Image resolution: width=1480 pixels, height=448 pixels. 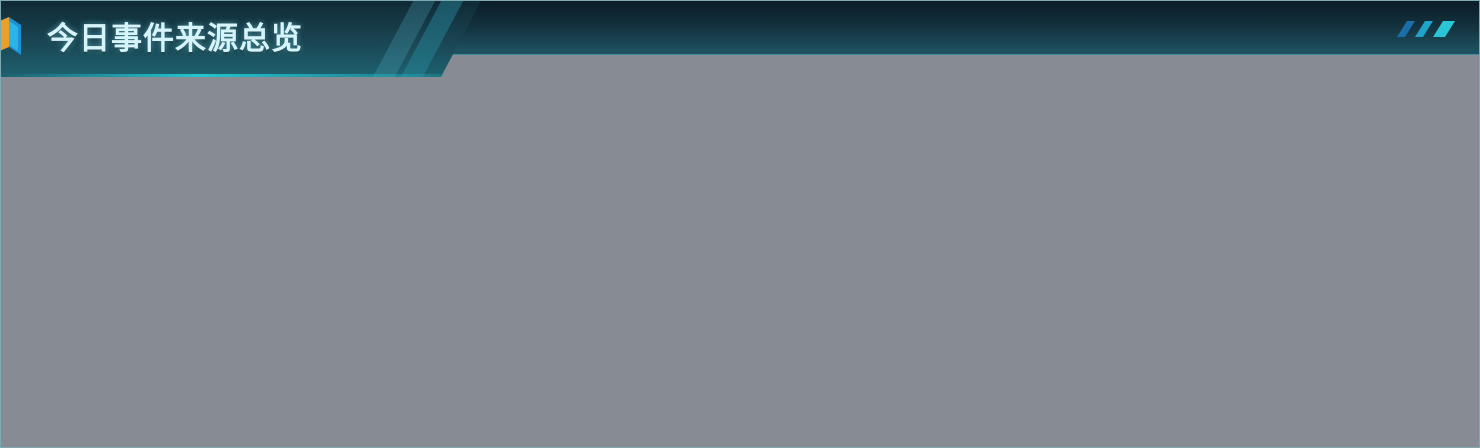 What do you see at coordinates (11, 36) in the screenshot?
I see `cube-icon` at bounding box center [11, 36].